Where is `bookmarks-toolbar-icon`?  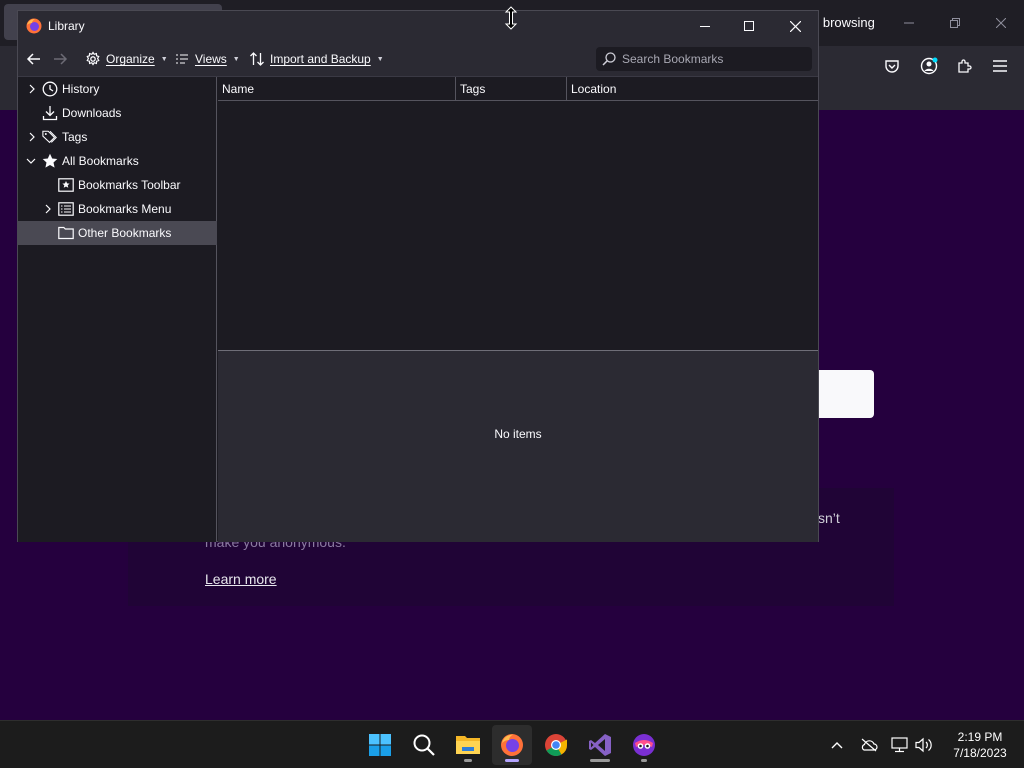 bookmarks-toolbar-icon is located at coordinates (66, 185).